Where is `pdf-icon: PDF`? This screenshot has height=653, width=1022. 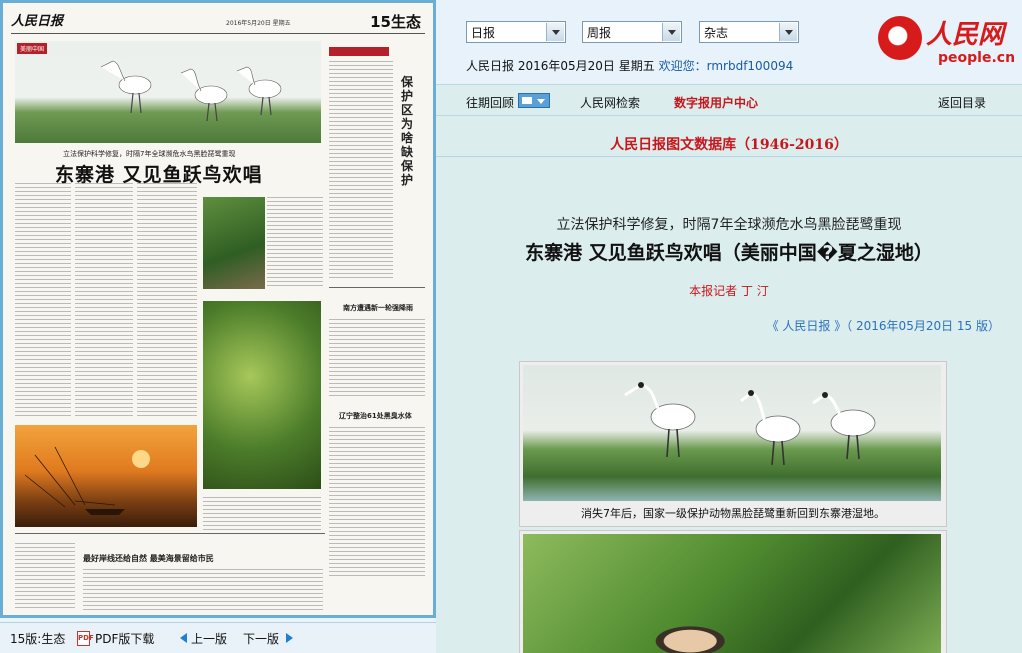
pdf-icon: PDF is located at coordinates (85, 638).